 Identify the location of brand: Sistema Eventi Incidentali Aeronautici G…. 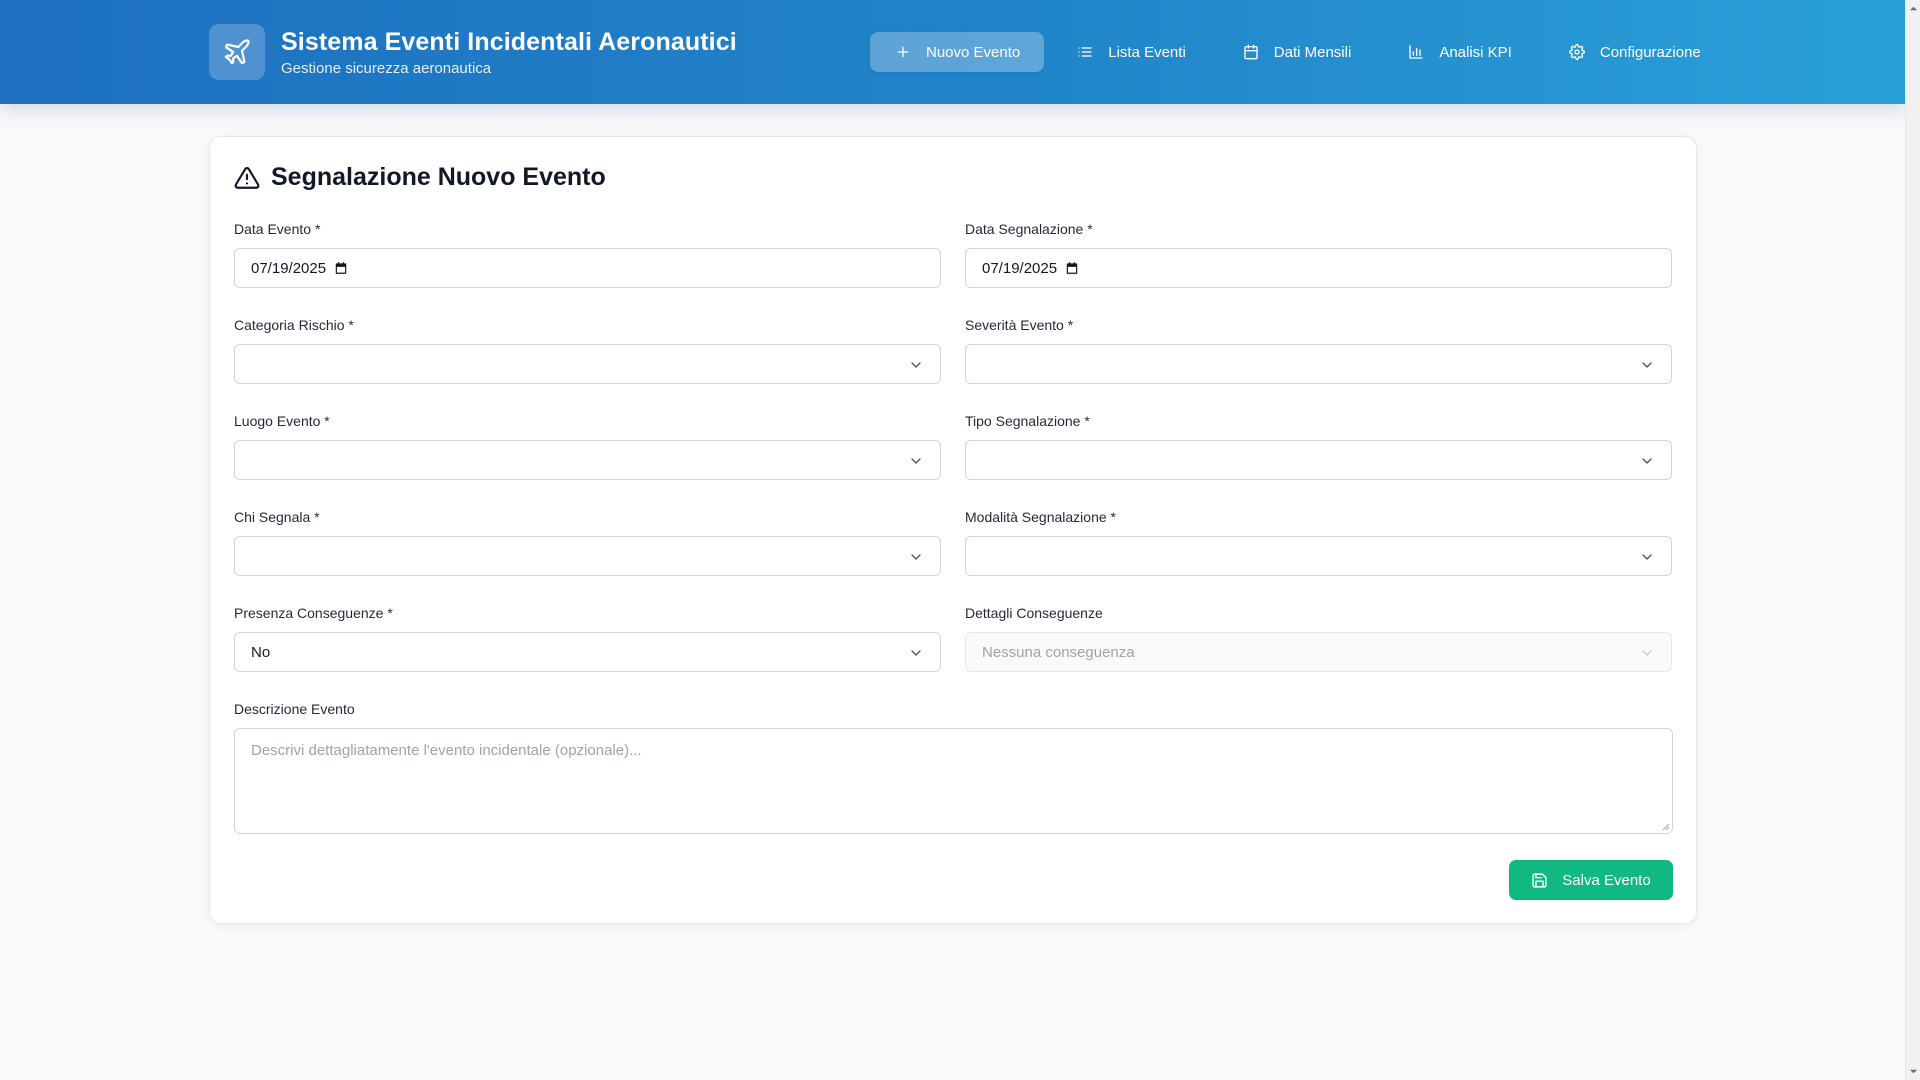
(473, 52).